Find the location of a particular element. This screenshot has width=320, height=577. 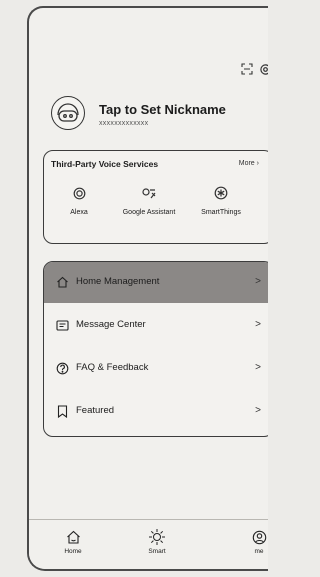

message-icon is located at coordinates (62, 325).